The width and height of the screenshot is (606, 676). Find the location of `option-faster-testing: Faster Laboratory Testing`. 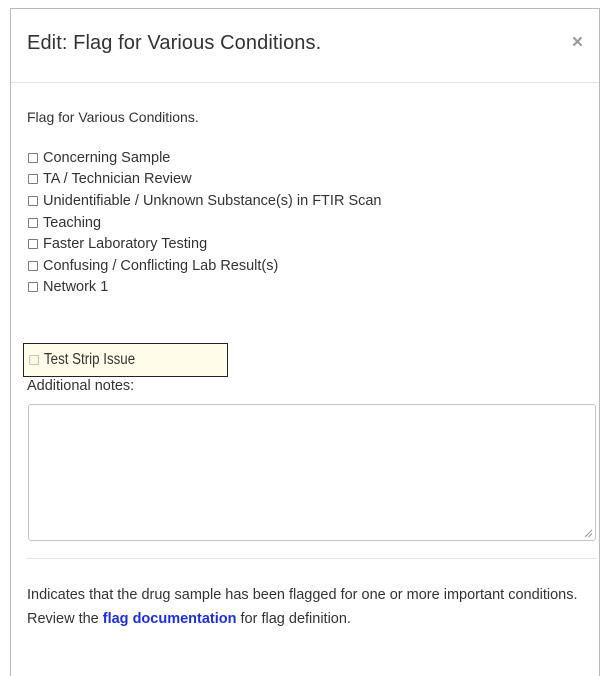

option-faster-testing: Faster Laboratory Testing is located at coordinates (205, 244).